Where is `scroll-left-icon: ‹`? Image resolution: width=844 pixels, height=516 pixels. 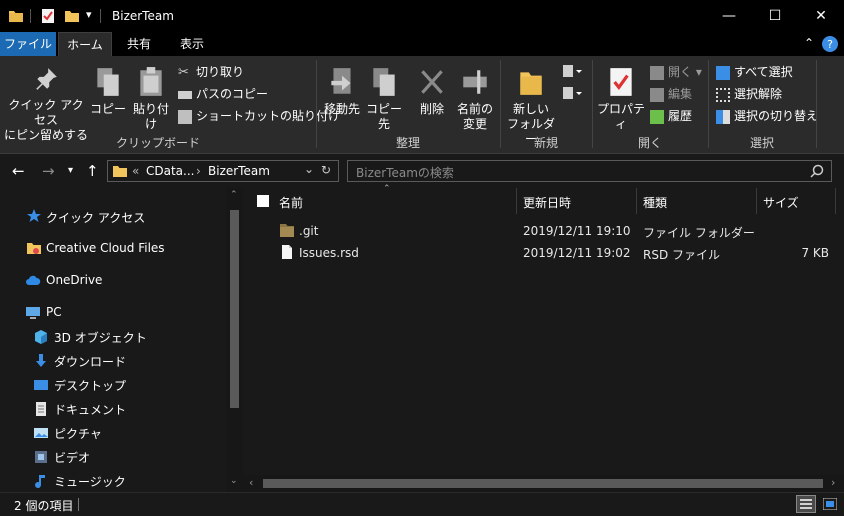 scroll-left-icon: ‹ is located at coordinates (251, 482).